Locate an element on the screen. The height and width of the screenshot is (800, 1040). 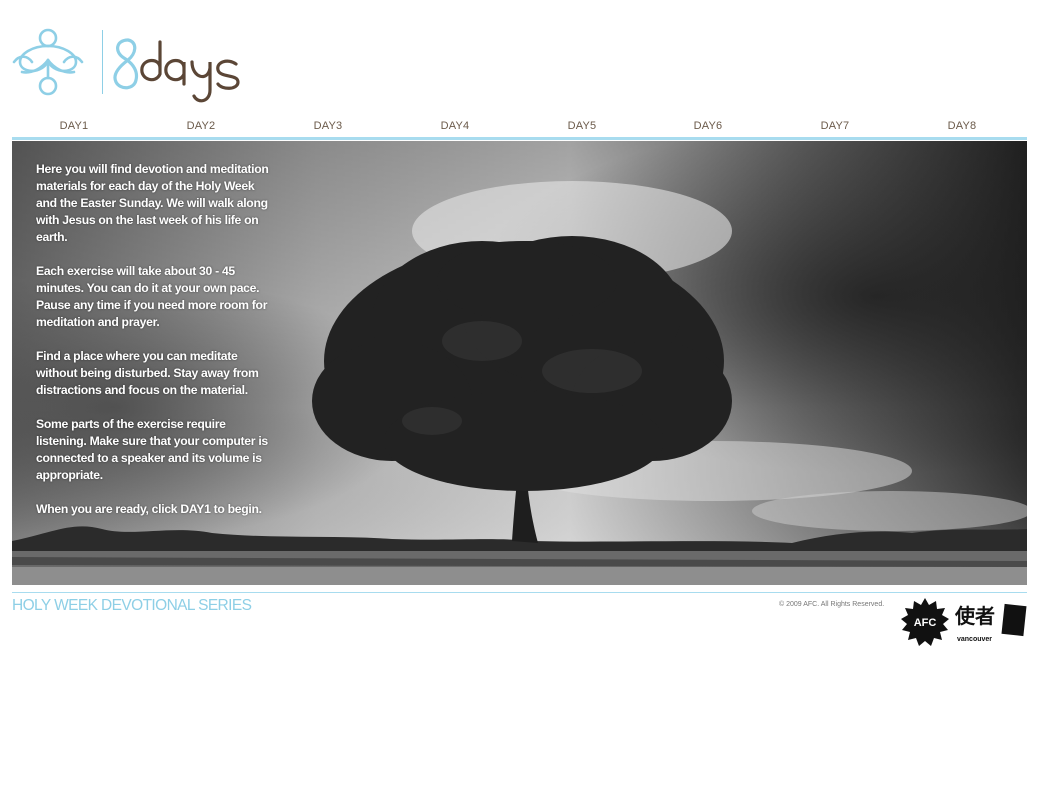
nav-day3: DAY3 is located at coordinates (328, 126).